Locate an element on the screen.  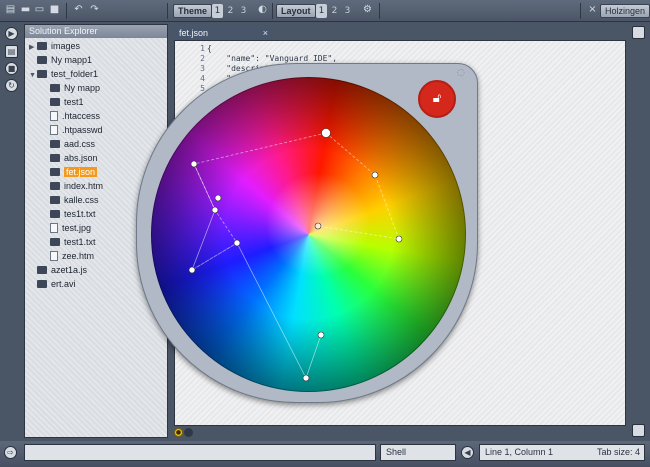
collapse-arrow-icon: ▼ is located at coordinates (33, 75).